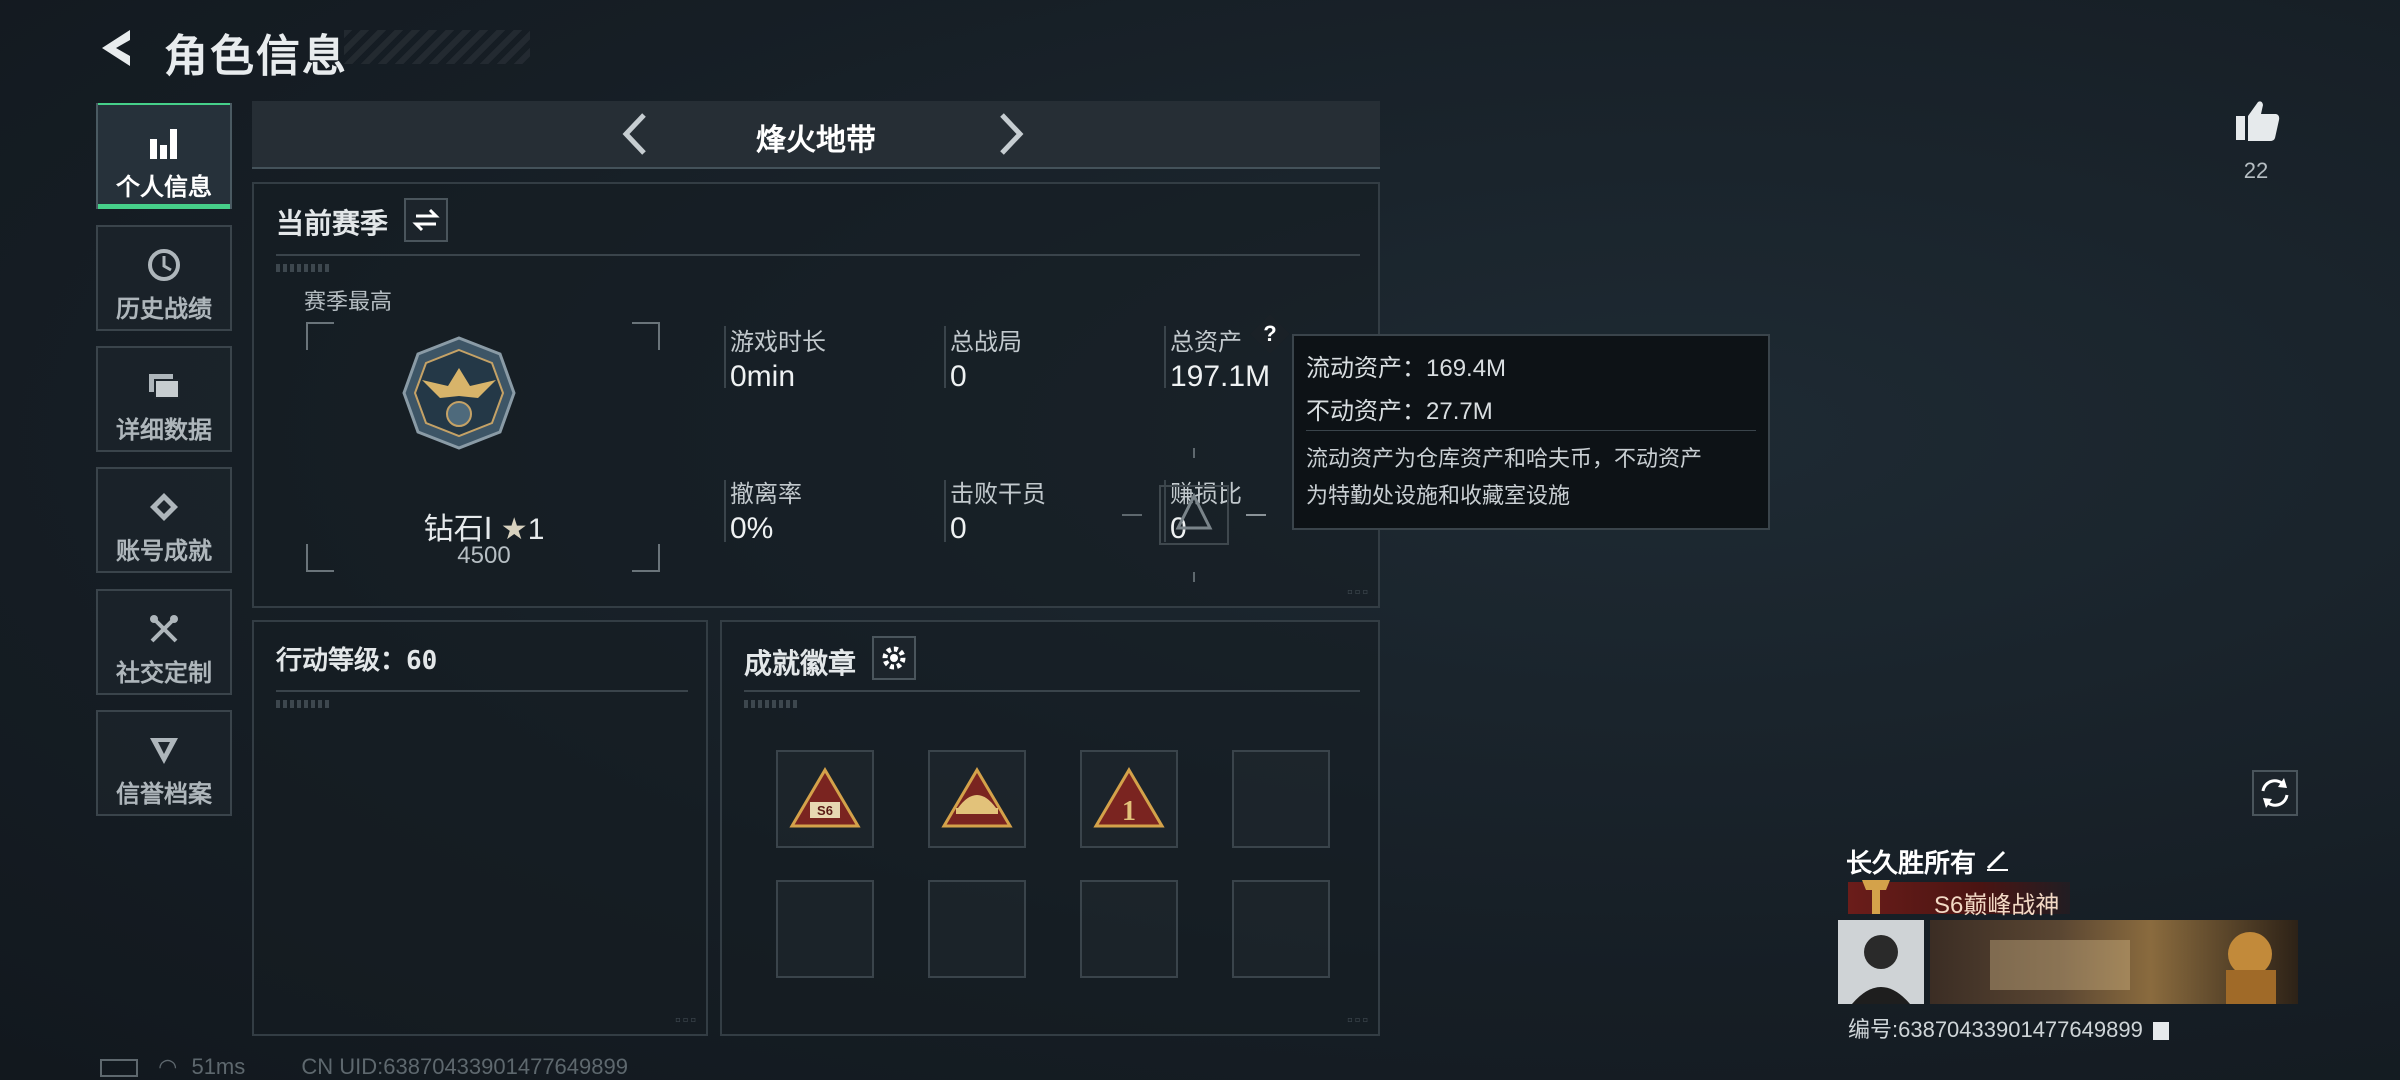  I want to click on status-footer: ◠ 51ms CN UID:63870433901477649899, so click(364, 1067).